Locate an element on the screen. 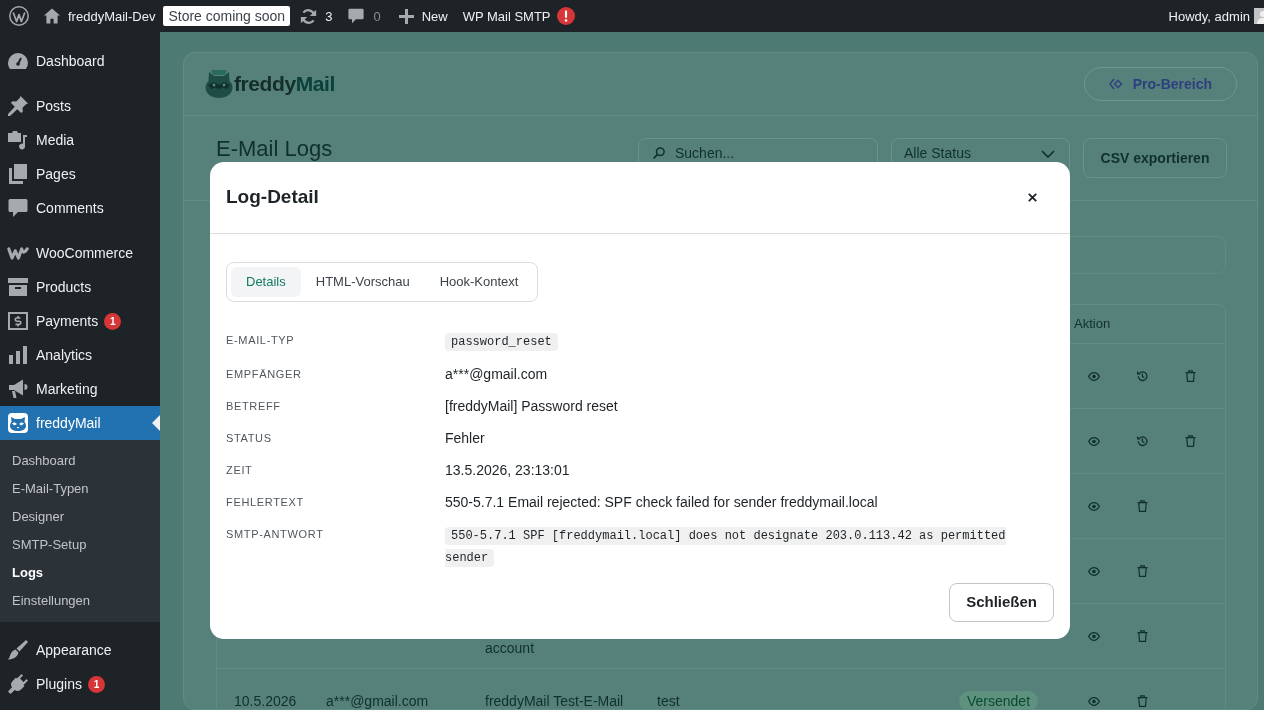  comments-link: 0 is located at coordinates (364, 16).